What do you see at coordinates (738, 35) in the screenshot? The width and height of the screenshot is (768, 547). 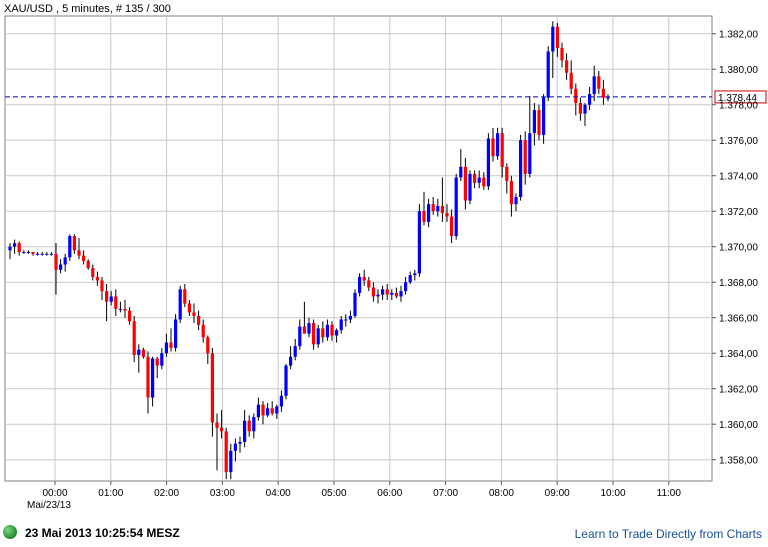 I see `y-tick-label: 1.382,00` at bounding box center [738, 35].